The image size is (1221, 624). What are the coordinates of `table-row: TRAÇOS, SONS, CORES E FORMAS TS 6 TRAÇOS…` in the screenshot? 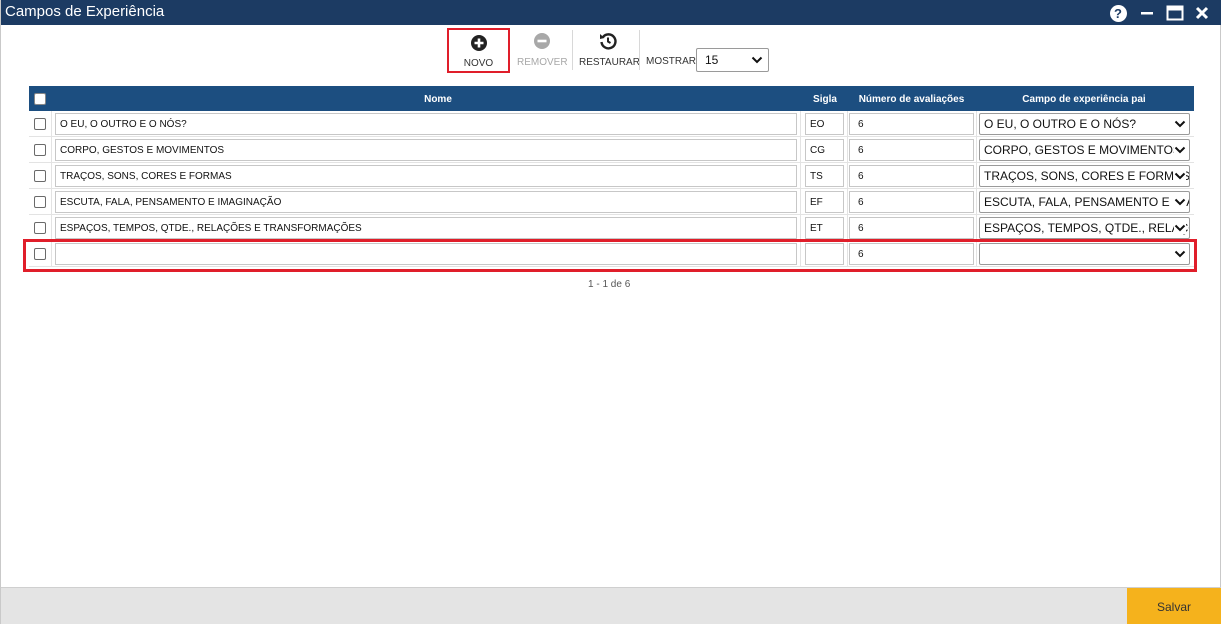 It's located at (611, 176).